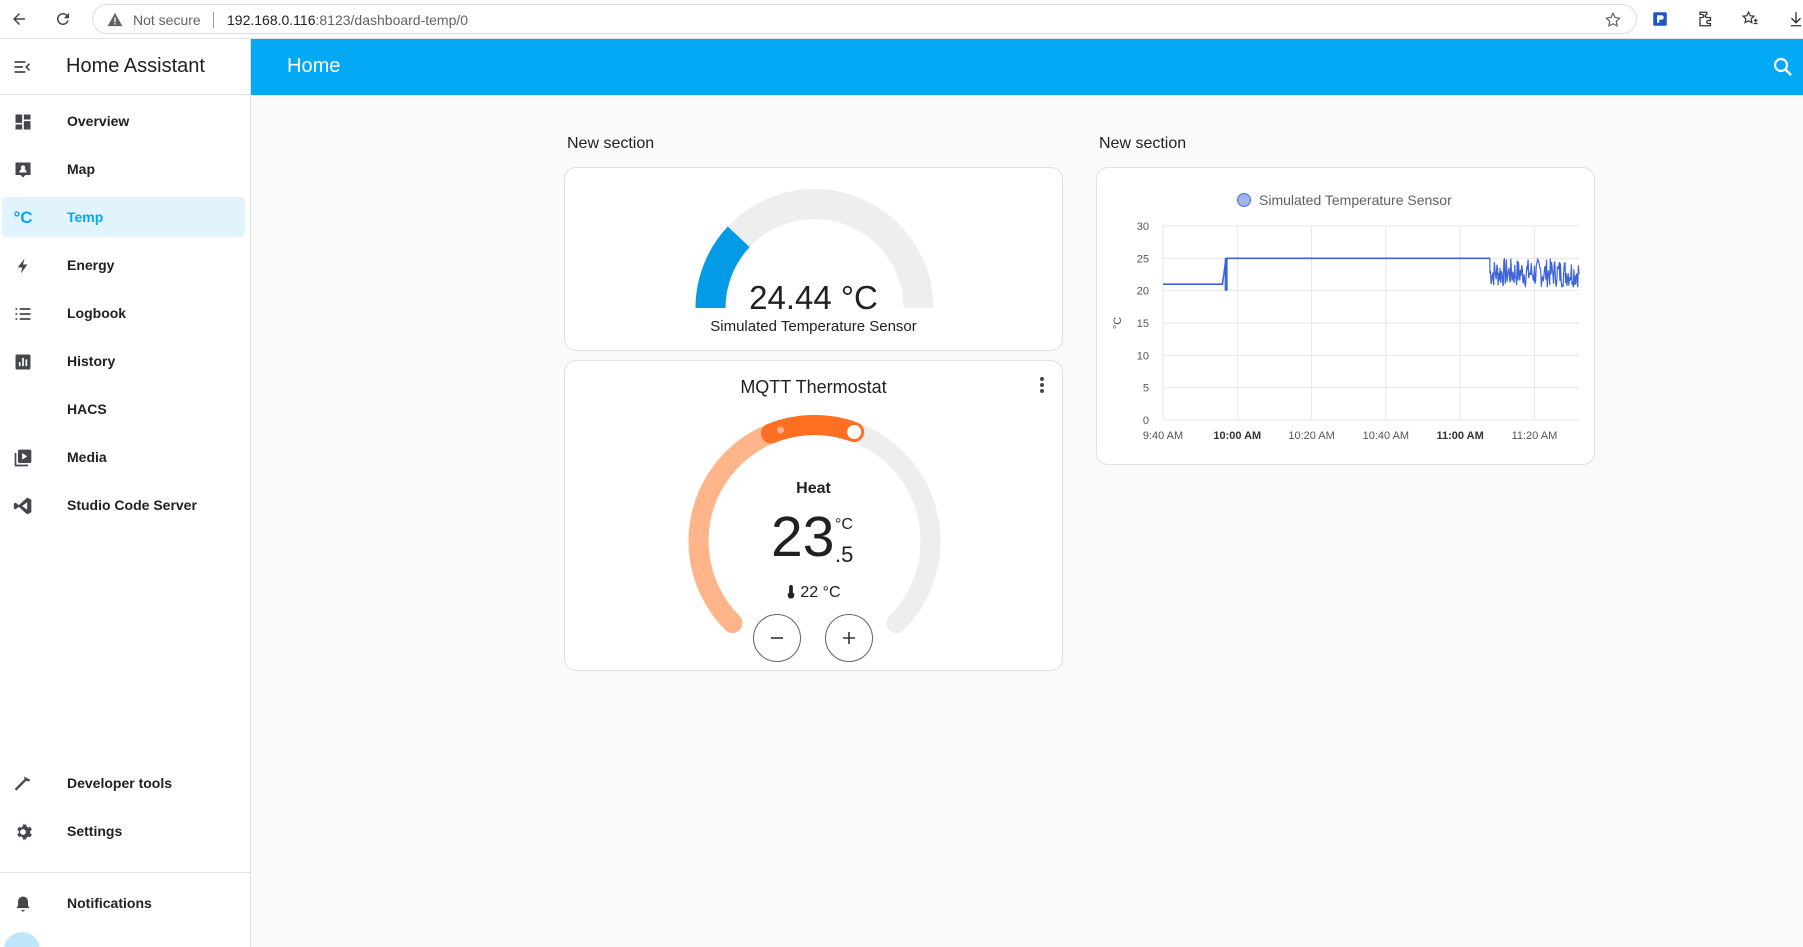 The height and width of the screenshot is (947, 1803). What do you see at coordinates (23, 506) in the screenshot?
I see `vscode-icon` at bounding box center [23, 506].